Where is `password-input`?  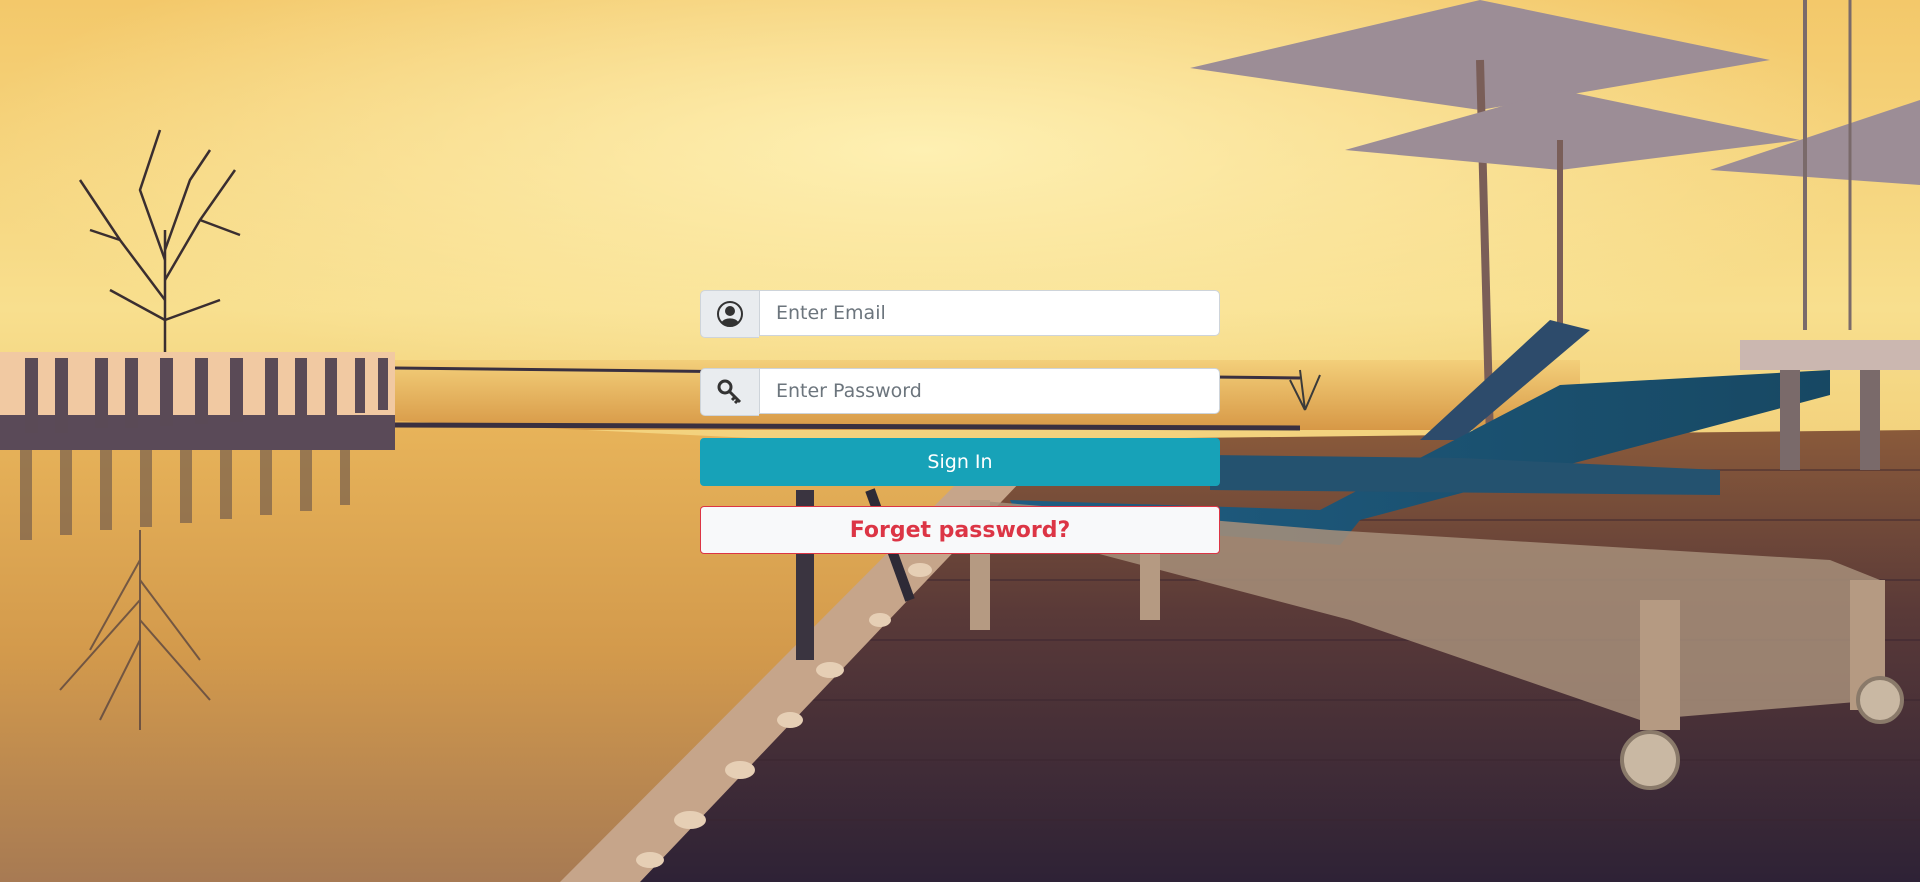 password-input is located at coordinates (989, 391).